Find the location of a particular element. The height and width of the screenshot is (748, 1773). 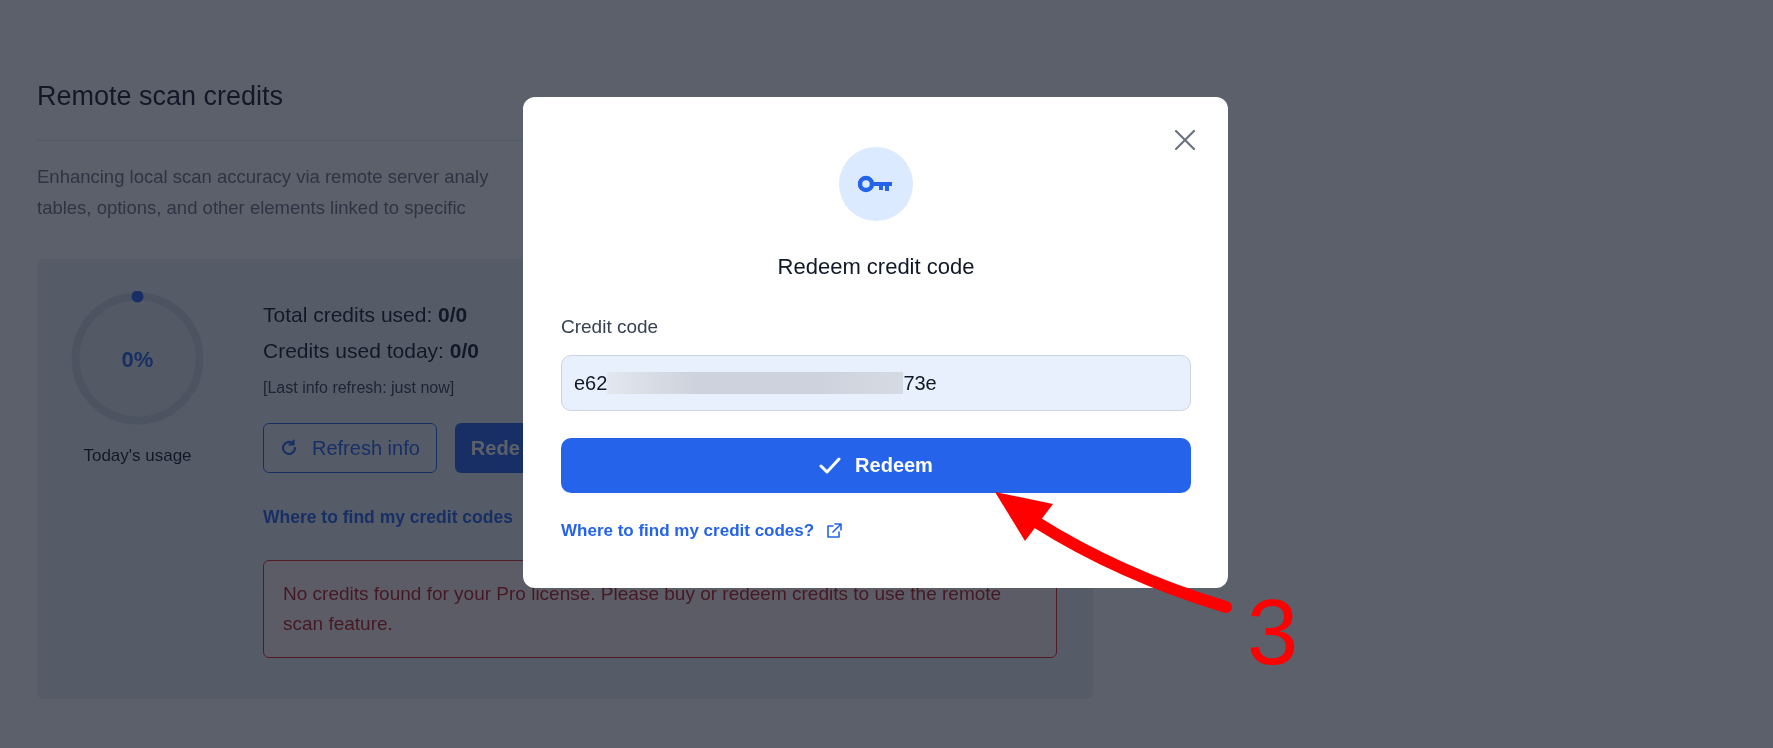

credit-code-field: e62 73e is located at coordinates (876, 383).